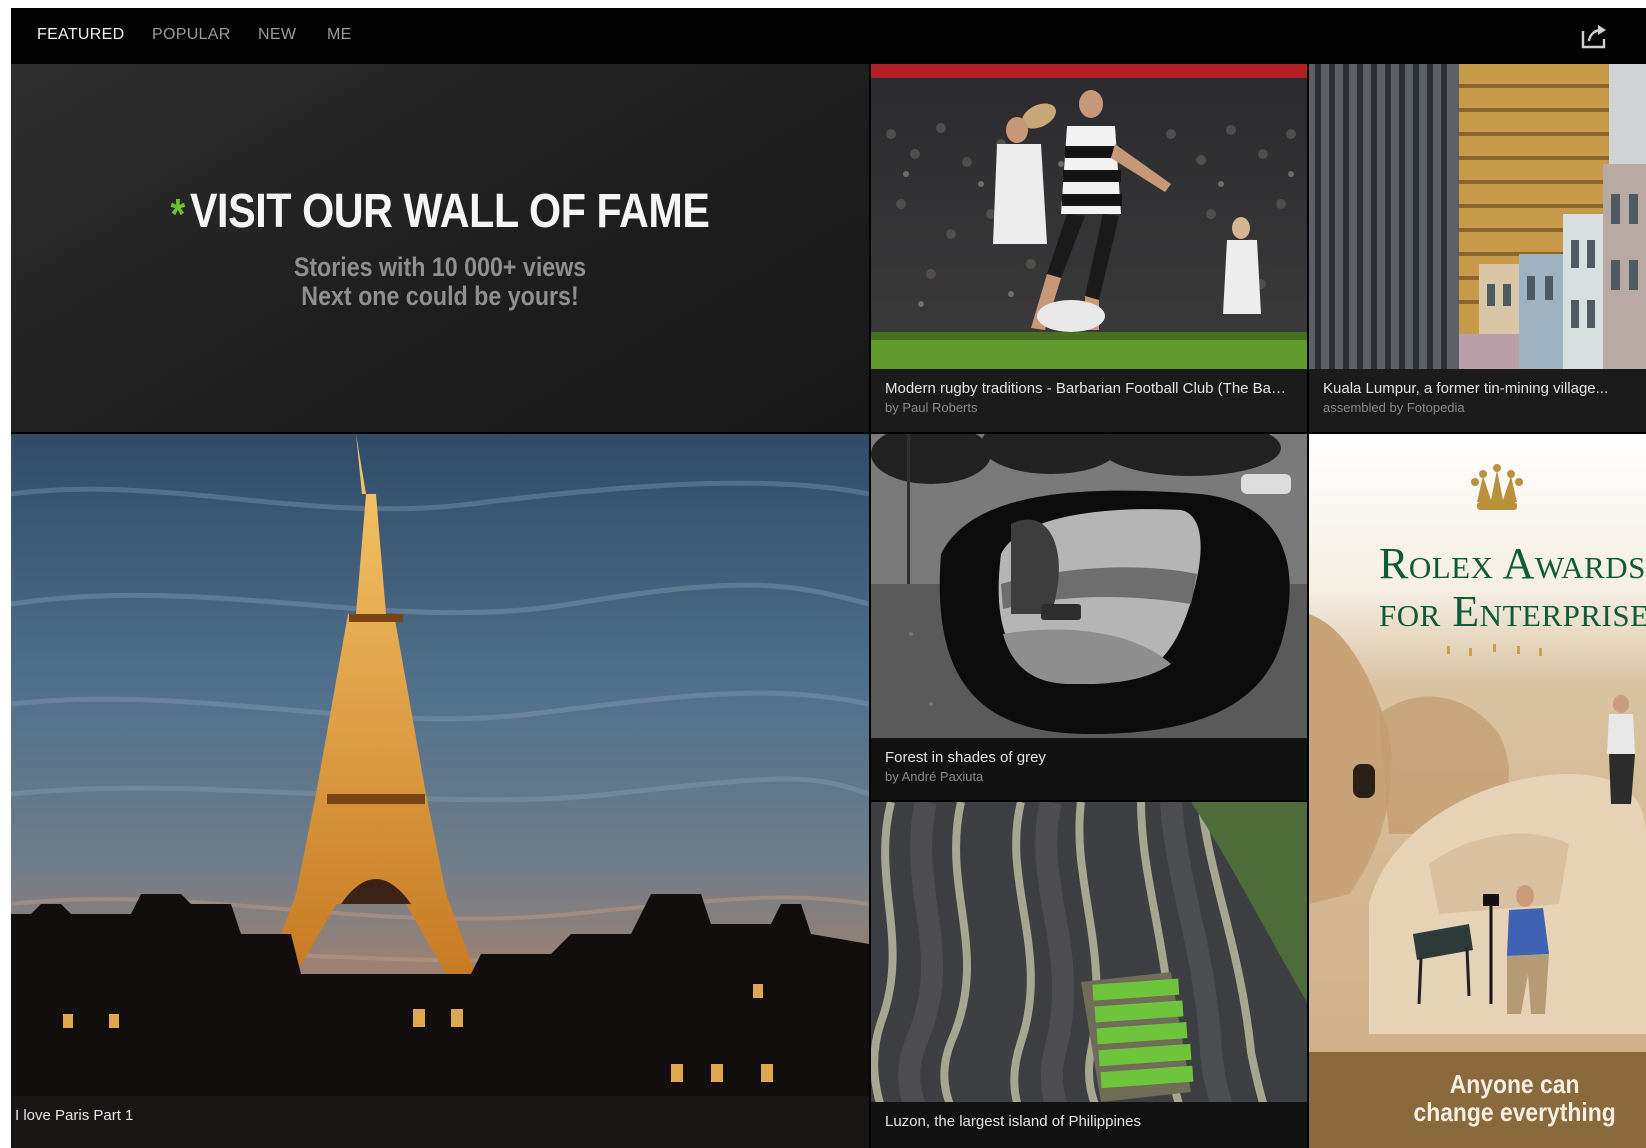 The image size is (1646, 1148). Describe the element at coordinates (277, 35) in the screenshot. I see `tab-new: NEW` at that location.